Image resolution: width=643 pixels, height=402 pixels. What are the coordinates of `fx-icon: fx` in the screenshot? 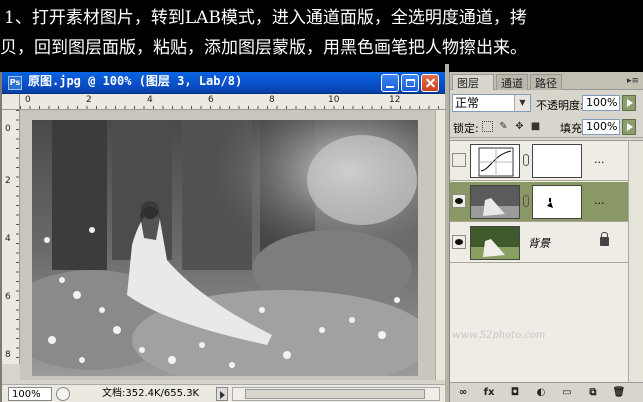 It's located at (489, 393).